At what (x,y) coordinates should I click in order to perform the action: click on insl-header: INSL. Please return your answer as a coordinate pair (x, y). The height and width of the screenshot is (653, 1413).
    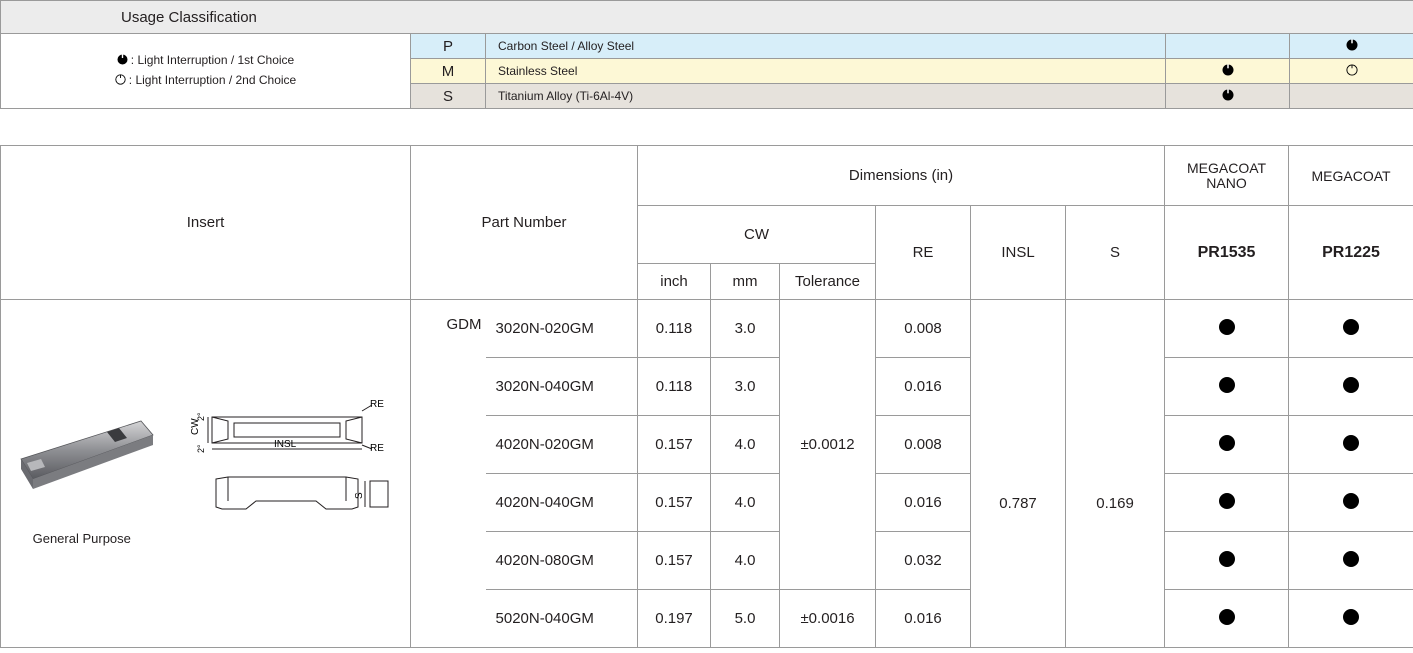
    Looking at the image, I should click on (1018, 252).